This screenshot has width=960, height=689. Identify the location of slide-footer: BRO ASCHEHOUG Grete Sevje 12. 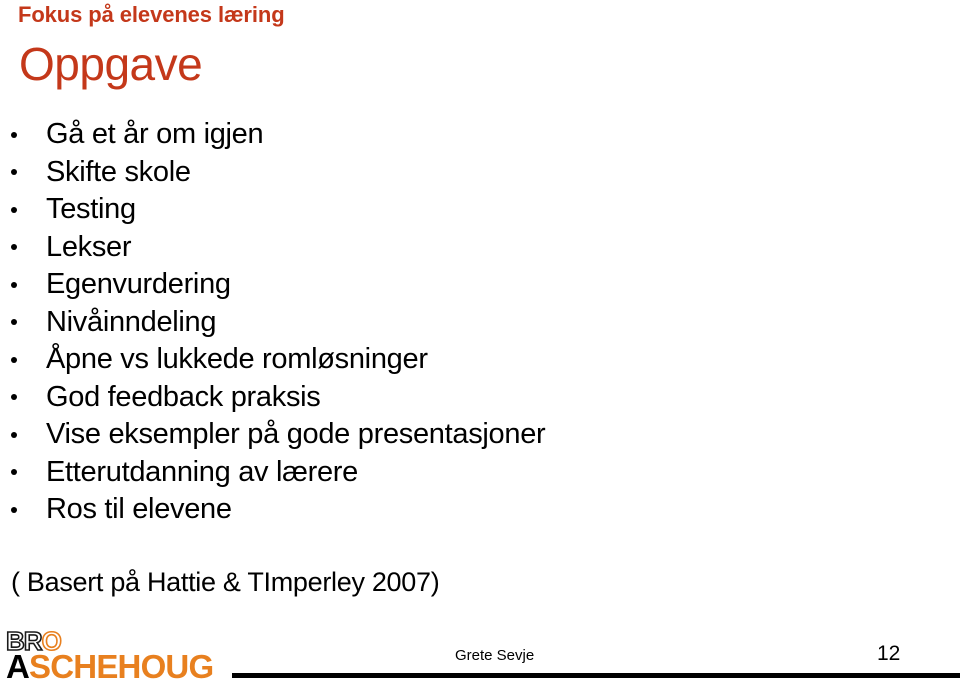
(480, 654).